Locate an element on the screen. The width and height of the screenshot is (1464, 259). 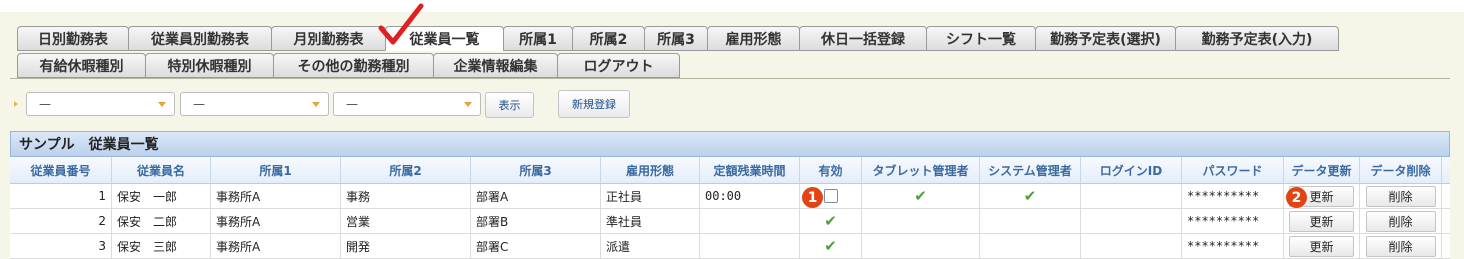
col-header: 定額残業時間 is located at coordinates (750, 170).